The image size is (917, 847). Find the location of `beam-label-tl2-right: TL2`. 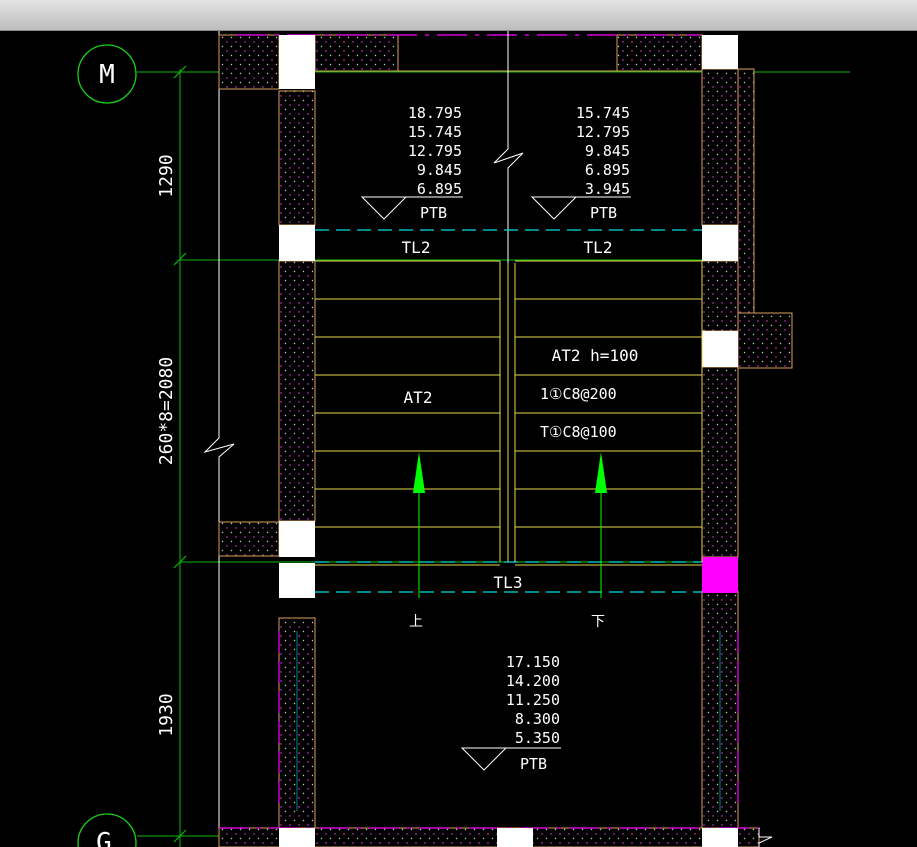

beam-label-tl2-right: TL2 is located at coordinates (598, 247).